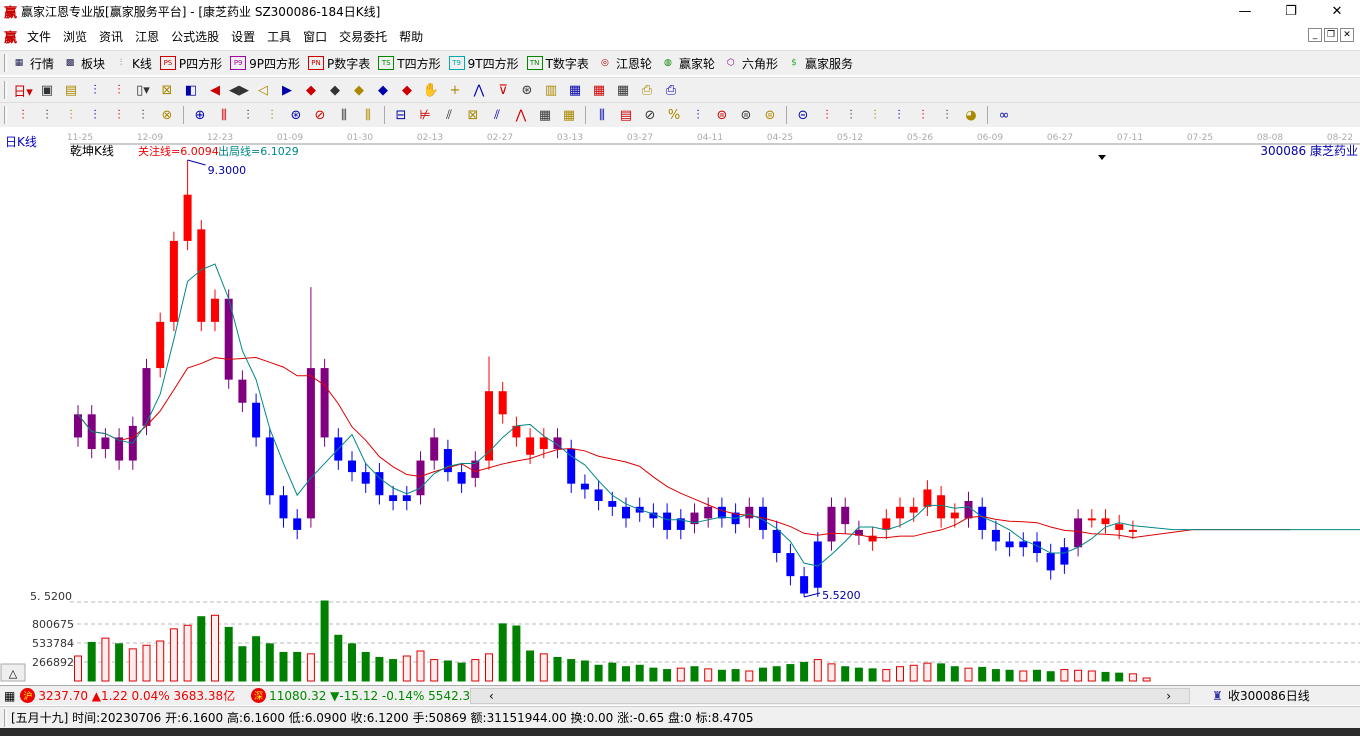 This screenshot has width=1360, height=736. I want to click on toolbar-tn-button: TN T数字表, so click(557, 63).